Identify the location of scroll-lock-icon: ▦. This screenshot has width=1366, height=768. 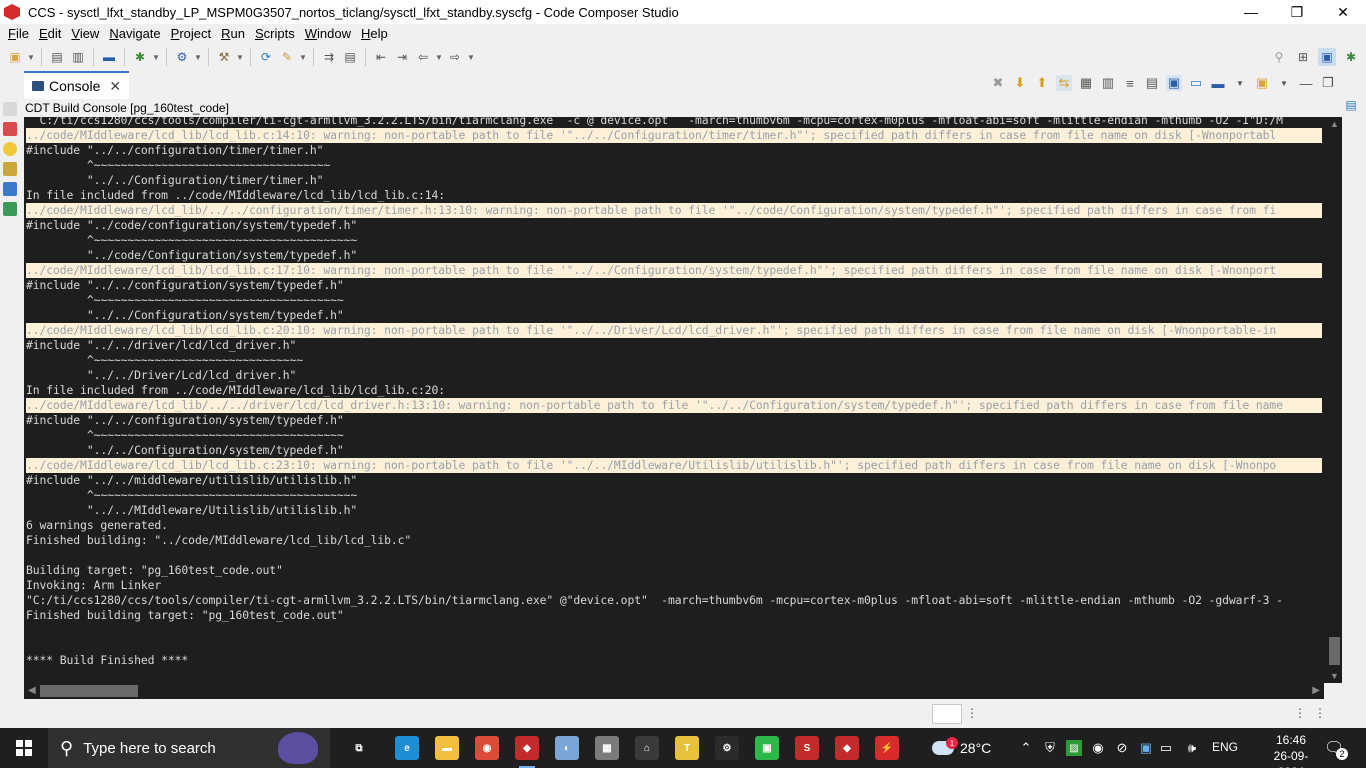
(1086, 83).